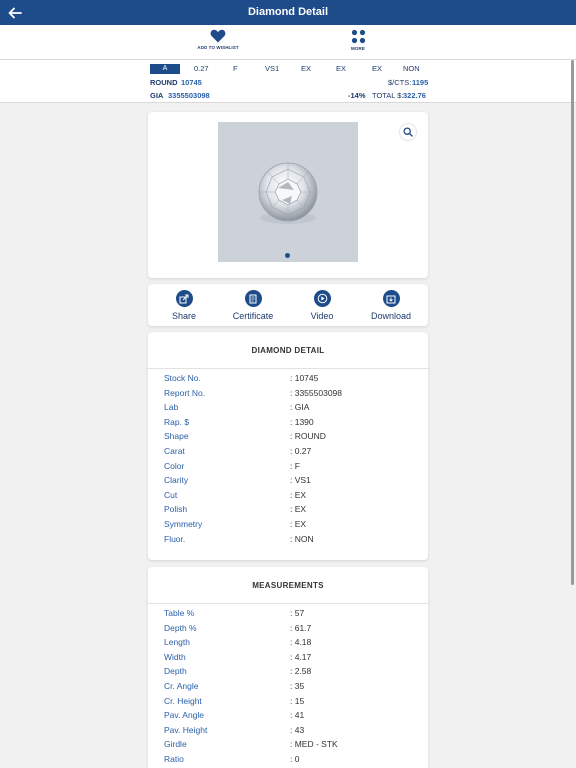 The height and width of the screenshot is (768, 576). What do you see at coordinates (288, 424) in the screenshot?
I see `detail-row-rap: Rap. $ : 1390` at bounding box center [288, 424].